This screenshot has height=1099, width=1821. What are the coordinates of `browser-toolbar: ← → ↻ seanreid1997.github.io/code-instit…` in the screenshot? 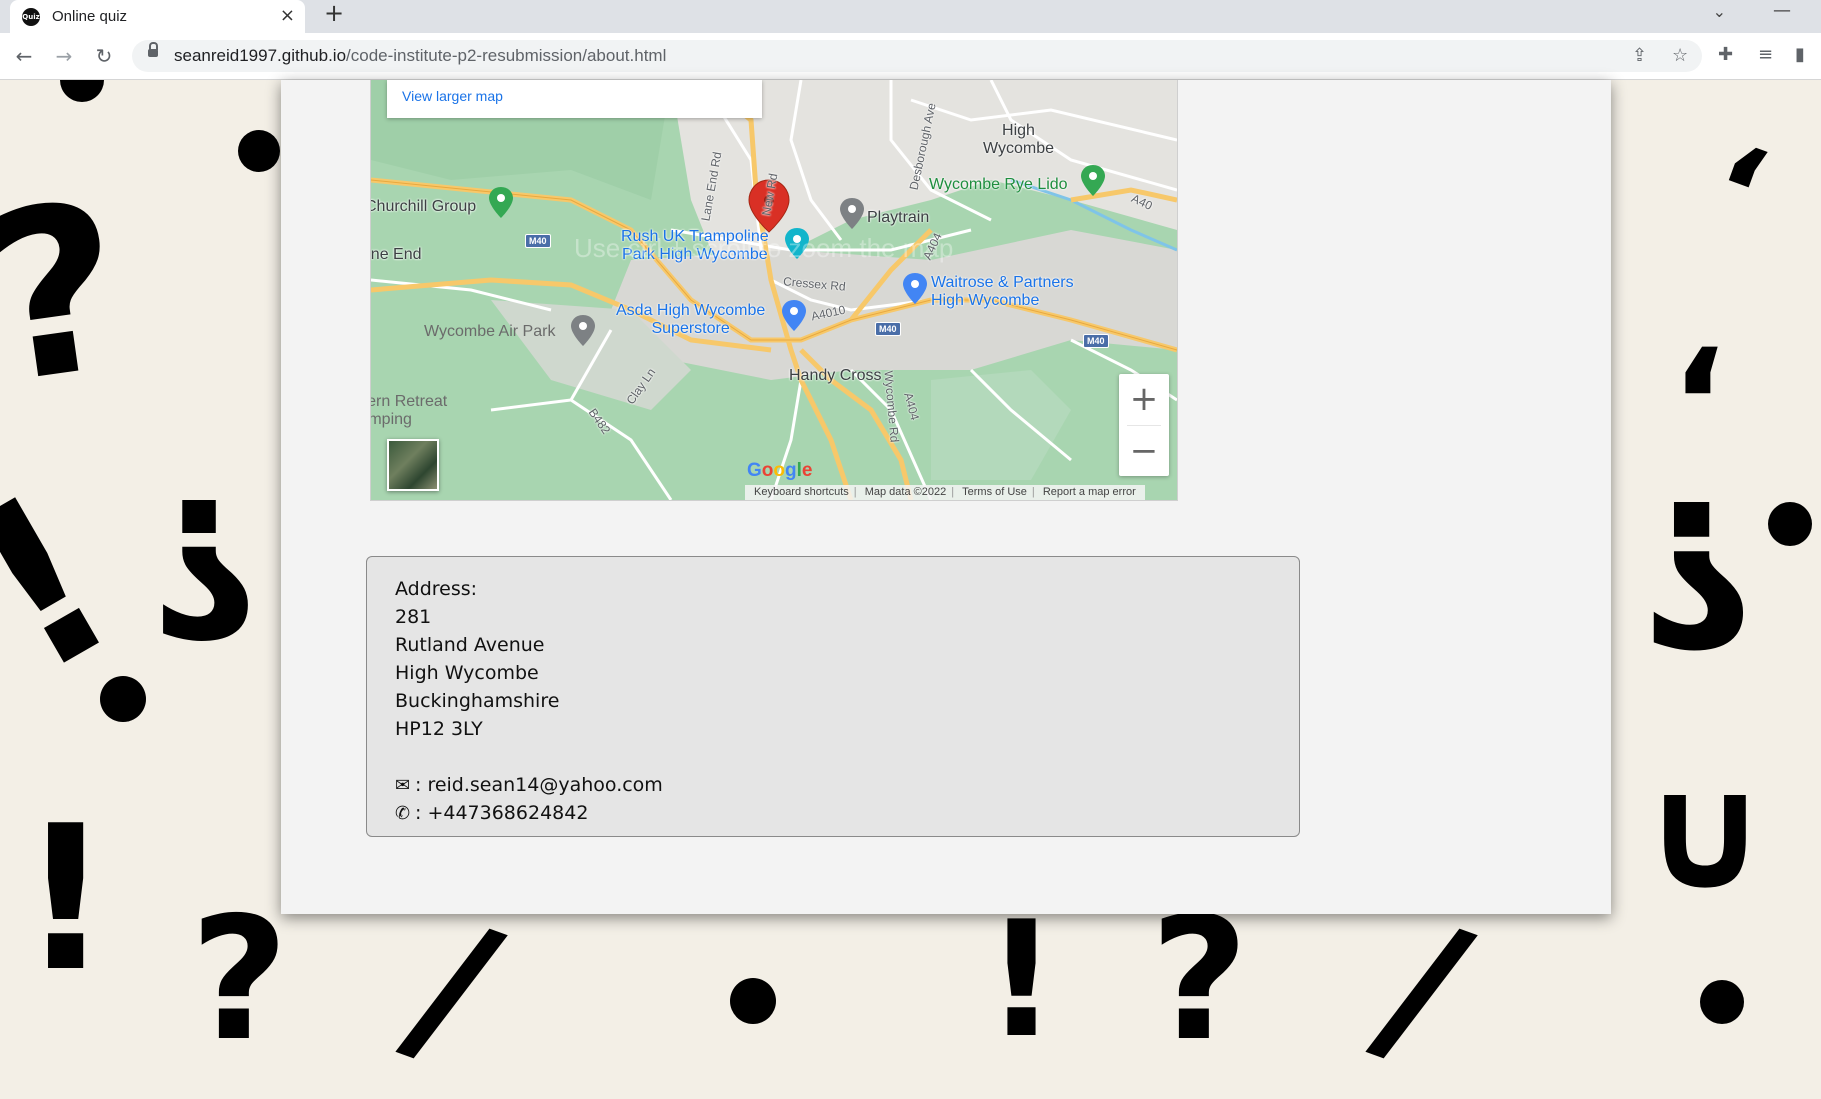 It's located at (910, 56).